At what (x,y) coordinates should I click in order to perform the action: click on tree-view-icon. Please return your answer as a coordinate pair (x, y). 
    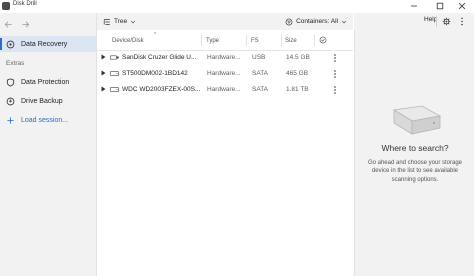
    Looking at the image, I should click on (106, 21).